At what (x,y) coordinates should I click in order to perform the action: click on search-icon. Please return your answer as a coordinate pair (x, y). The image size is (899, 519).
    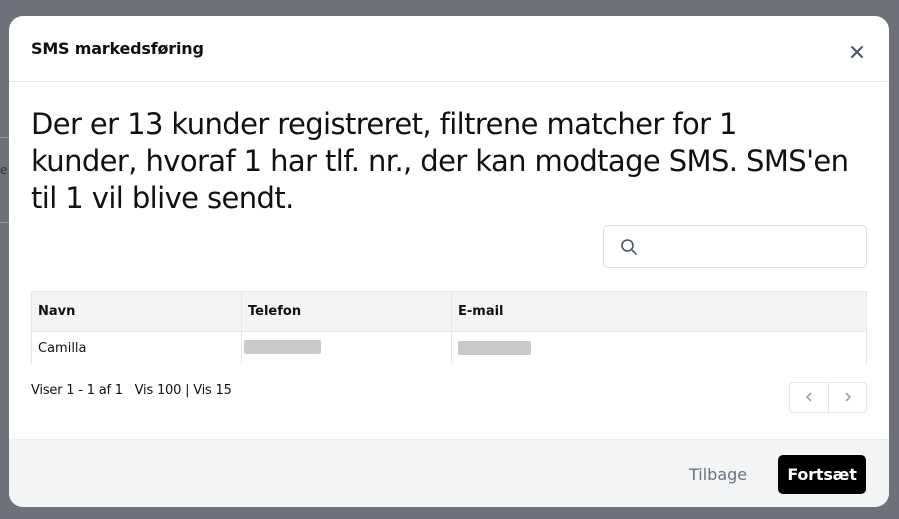
    Looking at the image, I should click on (629, 247).